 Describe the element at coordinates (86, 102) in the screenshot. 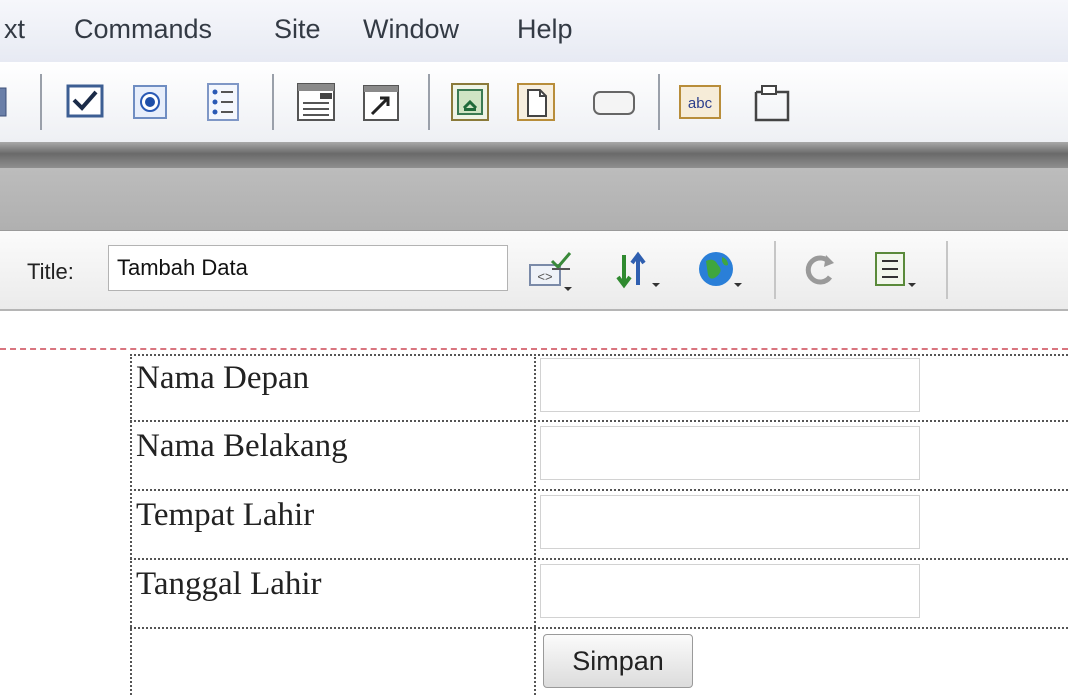

I see `checkbox-icon` at that location.